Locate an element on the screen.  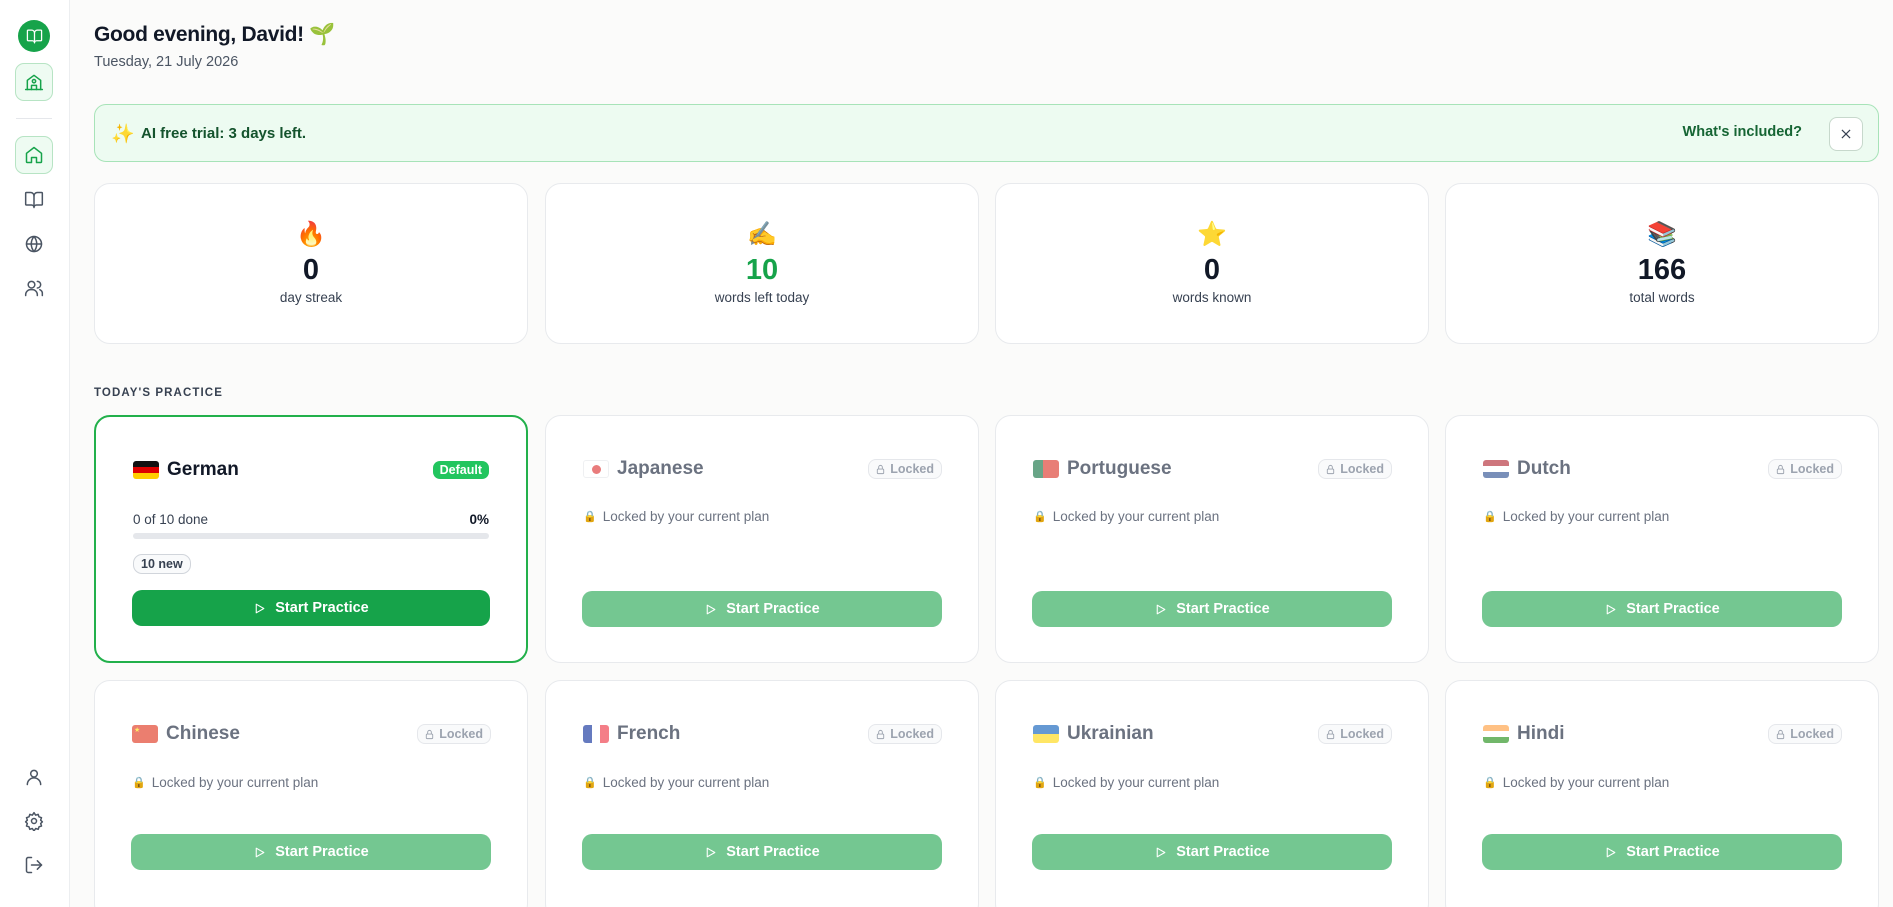
flag-germany-icon is located at coordinates (146, 470).